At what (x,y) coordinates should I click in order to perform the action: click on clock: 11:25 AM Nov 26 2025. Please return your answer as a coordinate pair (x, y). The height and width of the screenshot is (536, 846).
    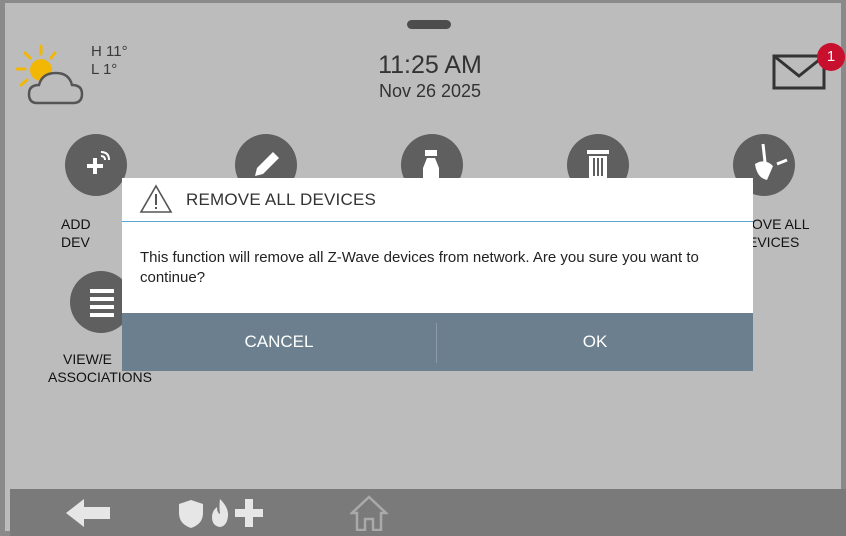
    Looking at the image, I should click on (430, 77).